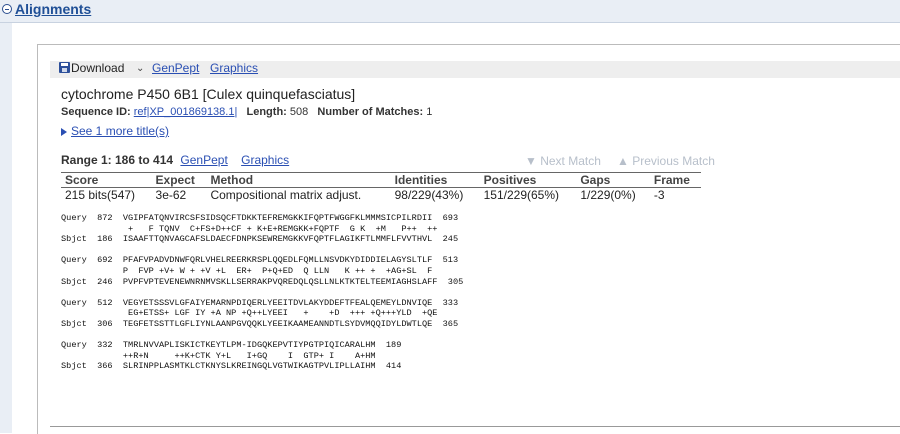 The image size is (900, 434). What do you see at coordinates (53, 9) in the screenshot?
I see `alignments-section-title: Alignments` at bounding box center [53, 9].